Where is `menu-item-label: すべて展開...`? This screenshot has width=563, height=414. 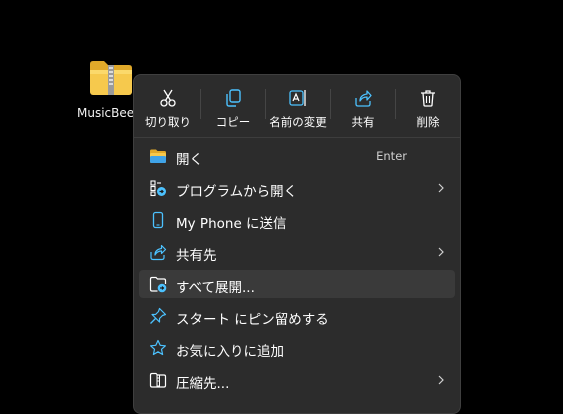
menu-item-label: すべて展開... is located at coordinates (215, 288).